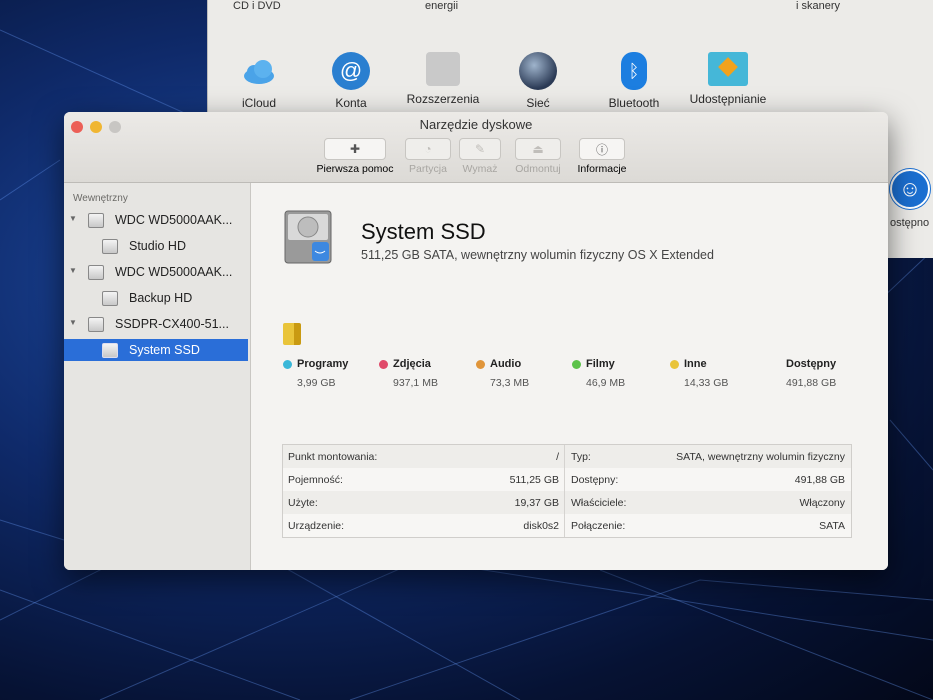 Image resolution: width=933 pixels, height=700 pixels. I want to click on info-button: ⓘ Informacje, so click(602, 156).